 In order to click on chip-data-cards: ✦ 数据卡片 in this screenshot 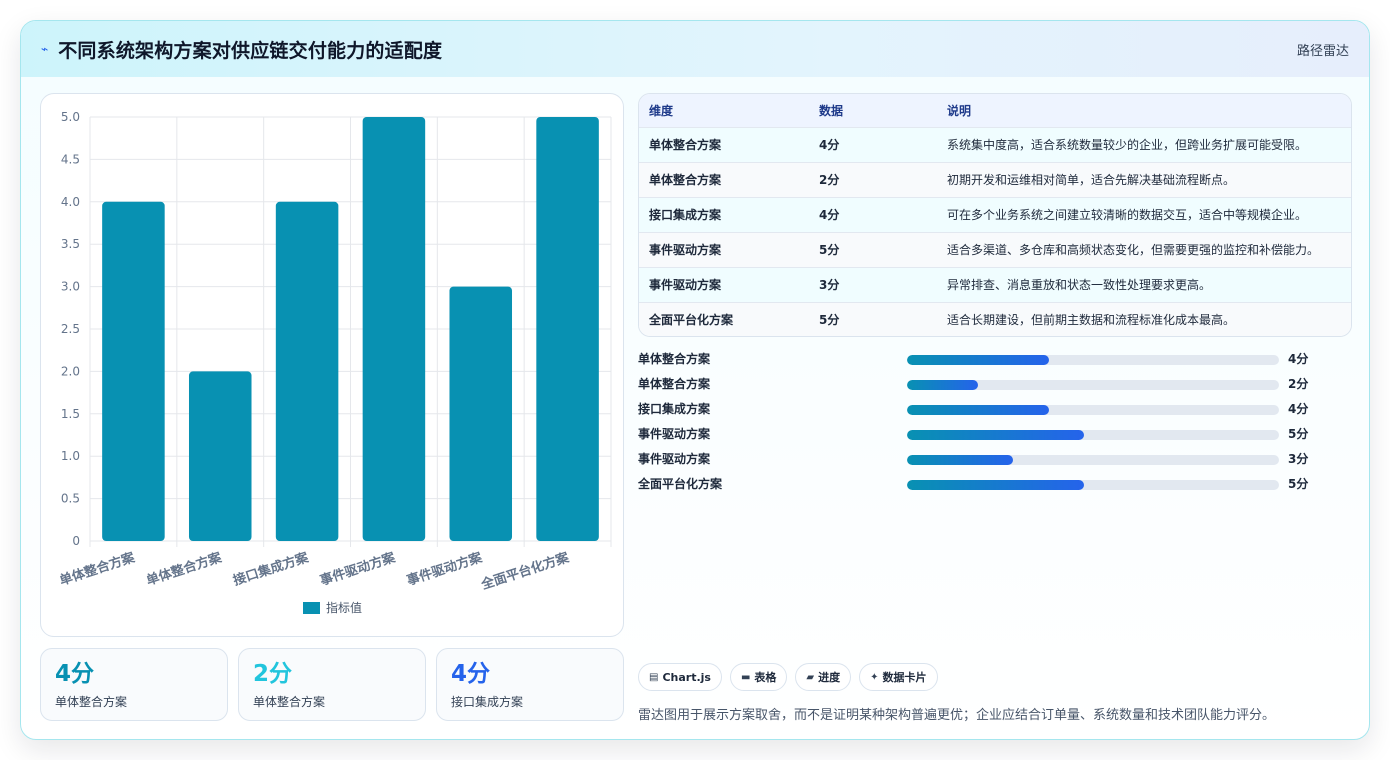, I will do `click(898, 677)`.